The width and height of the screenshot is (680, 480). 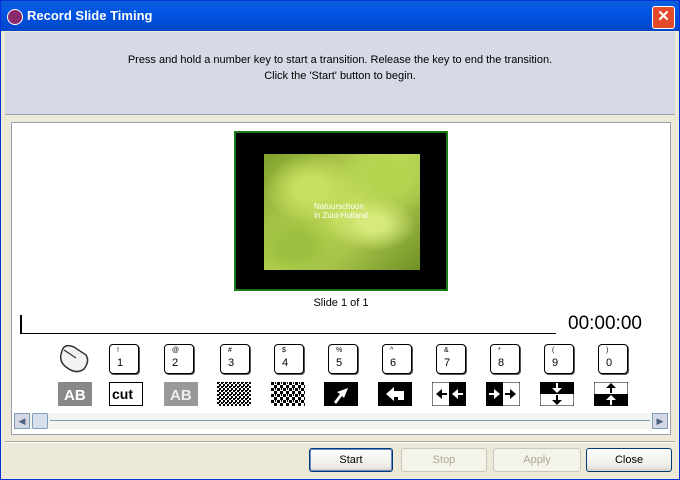 What do you see at coordinates (234, 394) in the screenshot?
I see `dissolve-icon` at bounding box center [234, 394].